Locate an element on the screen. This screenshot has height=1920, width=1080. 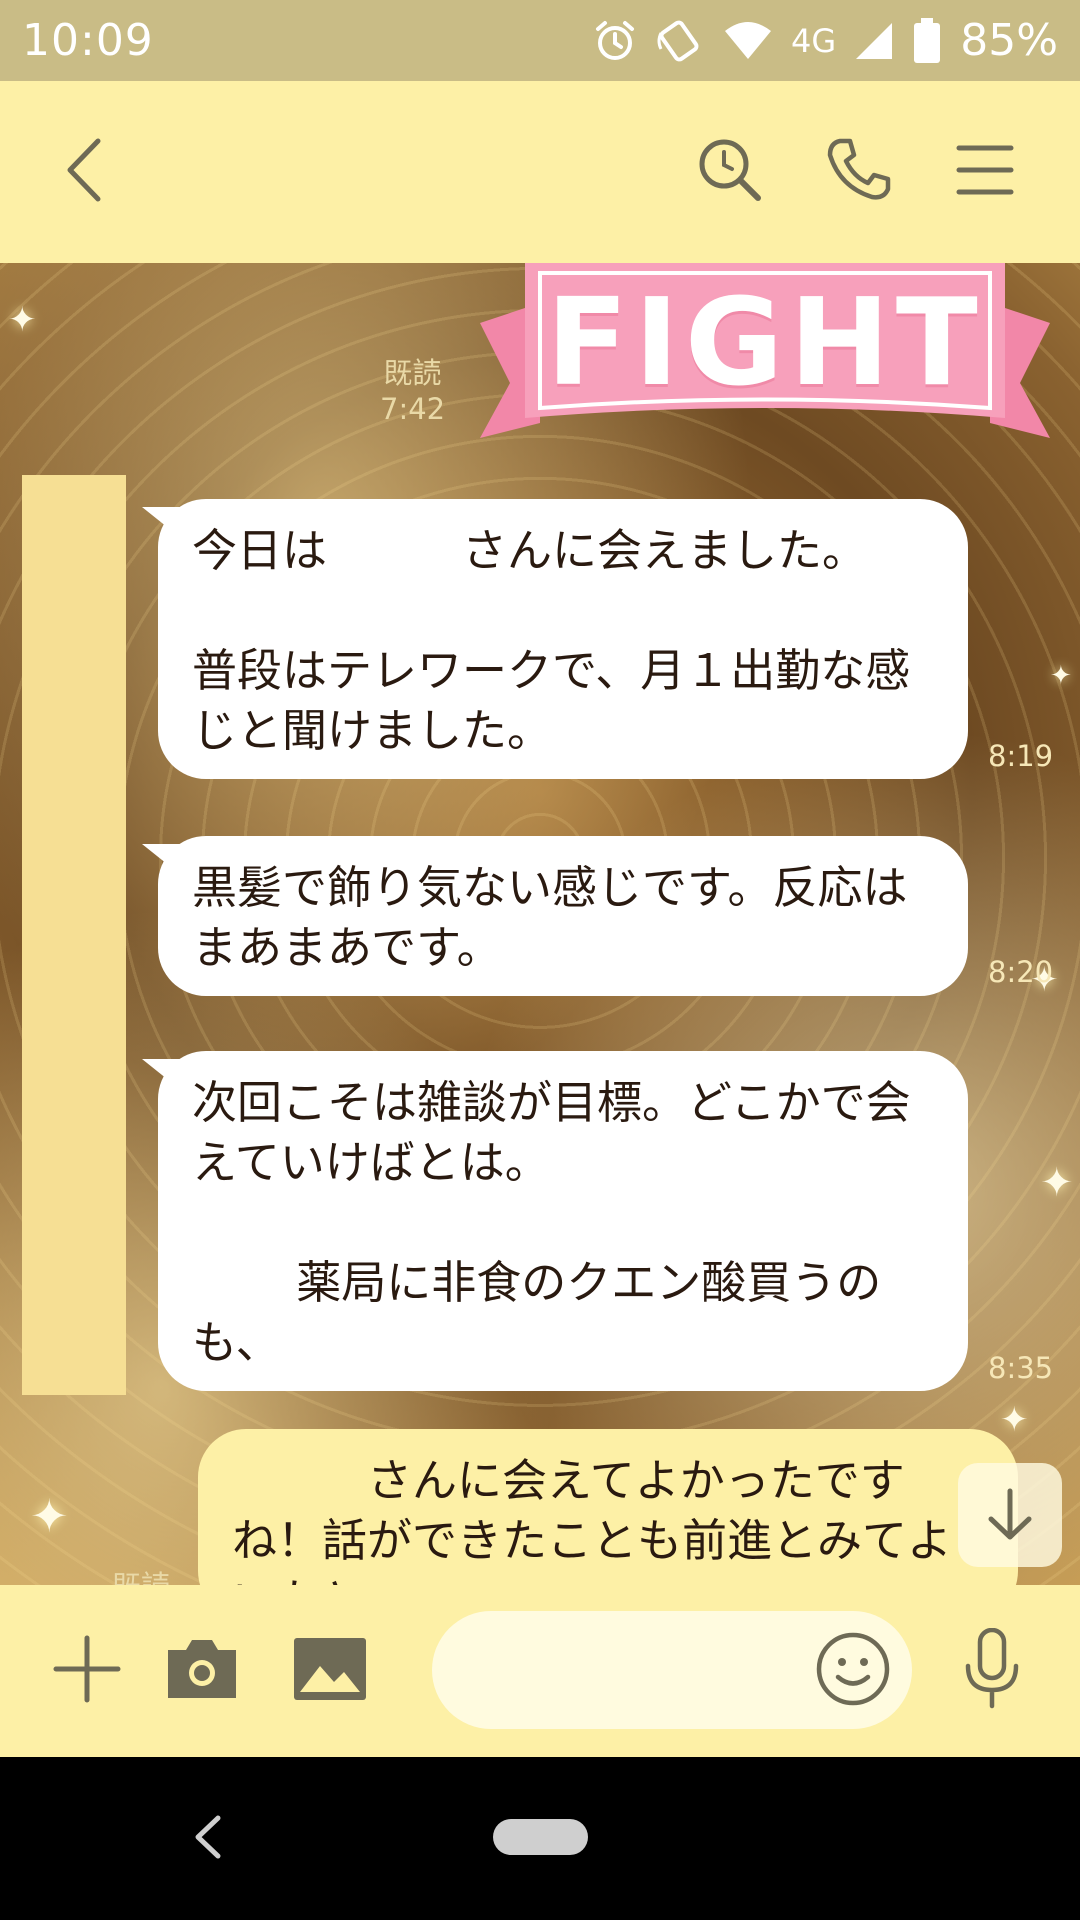
nav-back-button is located at coordinates (208, 1839).